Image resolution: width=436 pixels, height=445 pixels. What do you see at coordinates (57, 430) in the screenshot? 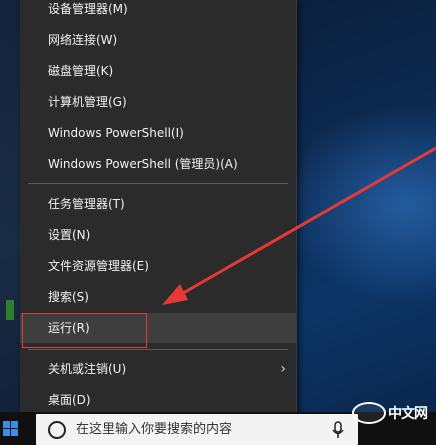
I see `cortana-circle-icon` at bounding box center [57, 430].